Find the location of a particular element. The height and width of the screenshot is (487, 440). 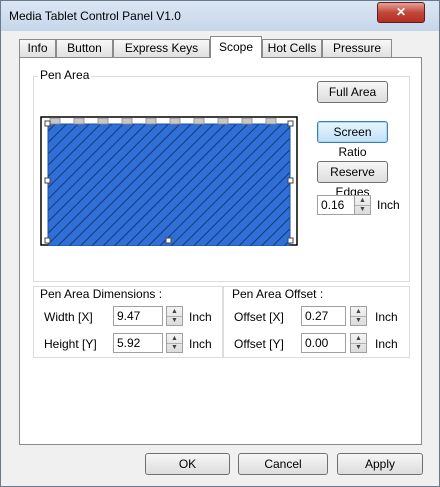

offset-group-label: Pen Area Offset : is located at coordinates (278, 294).